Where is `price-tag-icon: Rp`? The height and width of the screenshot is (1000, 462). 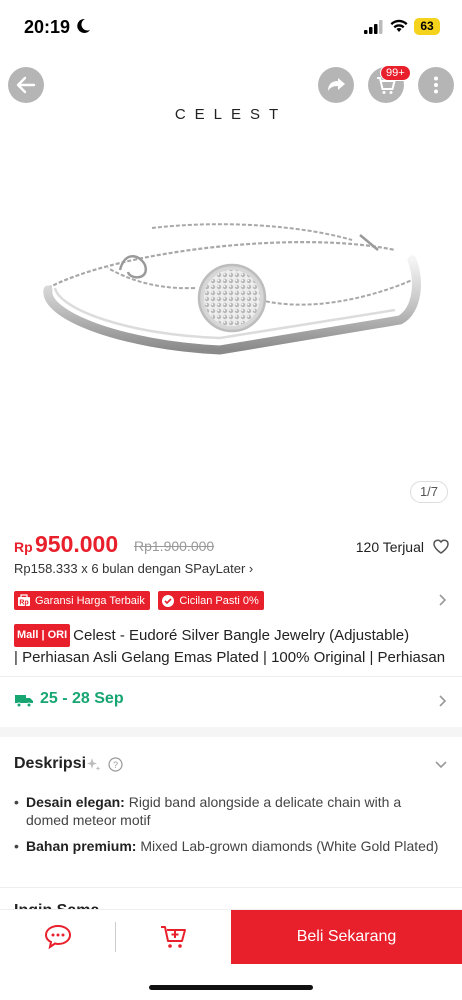
price-tag-icon: Rp is located at coordinates (24, 599).